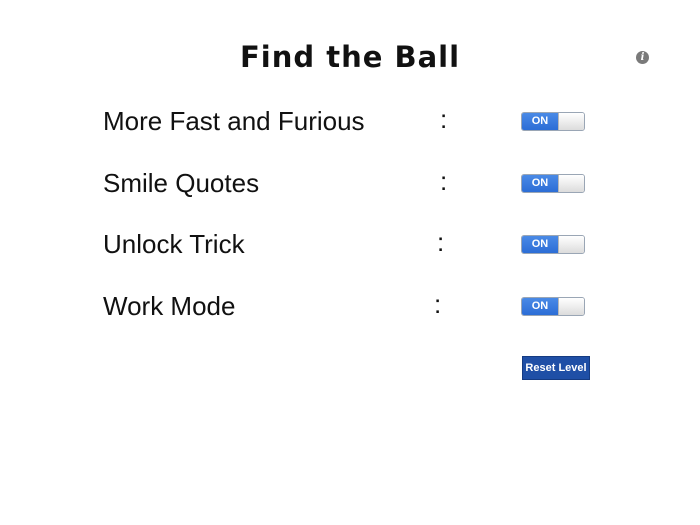 Image resolution: width=700 pixels, height=525 pixels. Describe the element at coordinates (350, 57) in the screenshot. I see `page-title: Find the Ball` at that location.